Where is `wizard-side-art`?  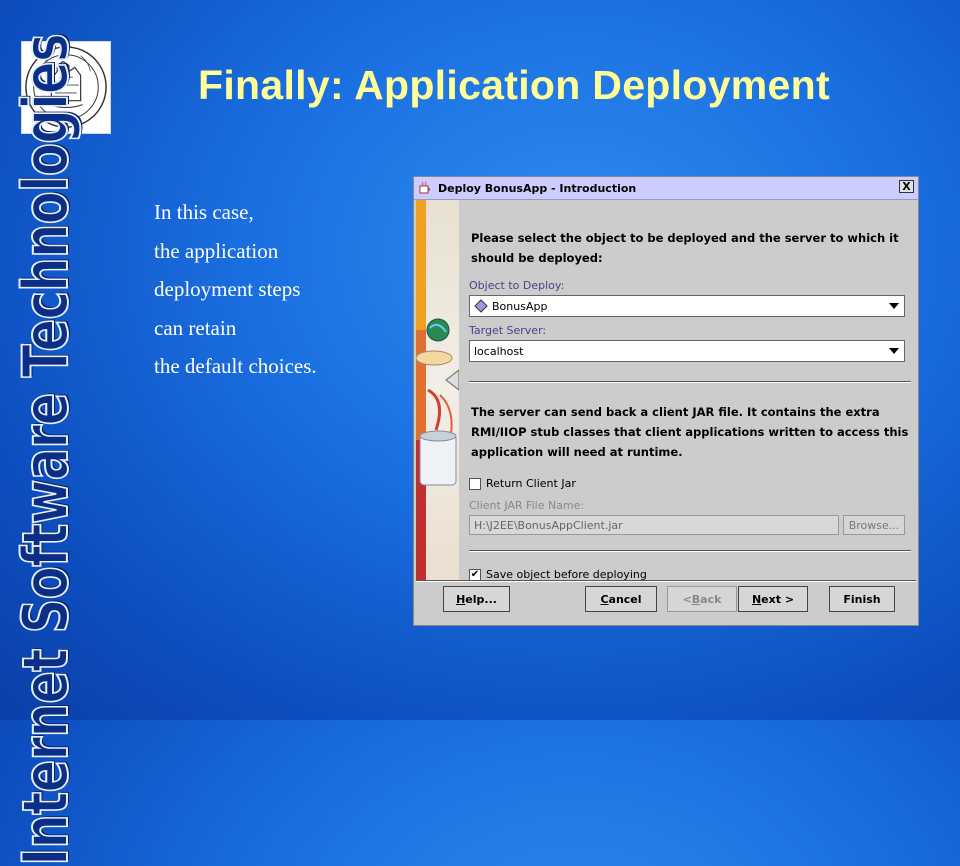
wizard-side-art is located at coordinates (437, 390).